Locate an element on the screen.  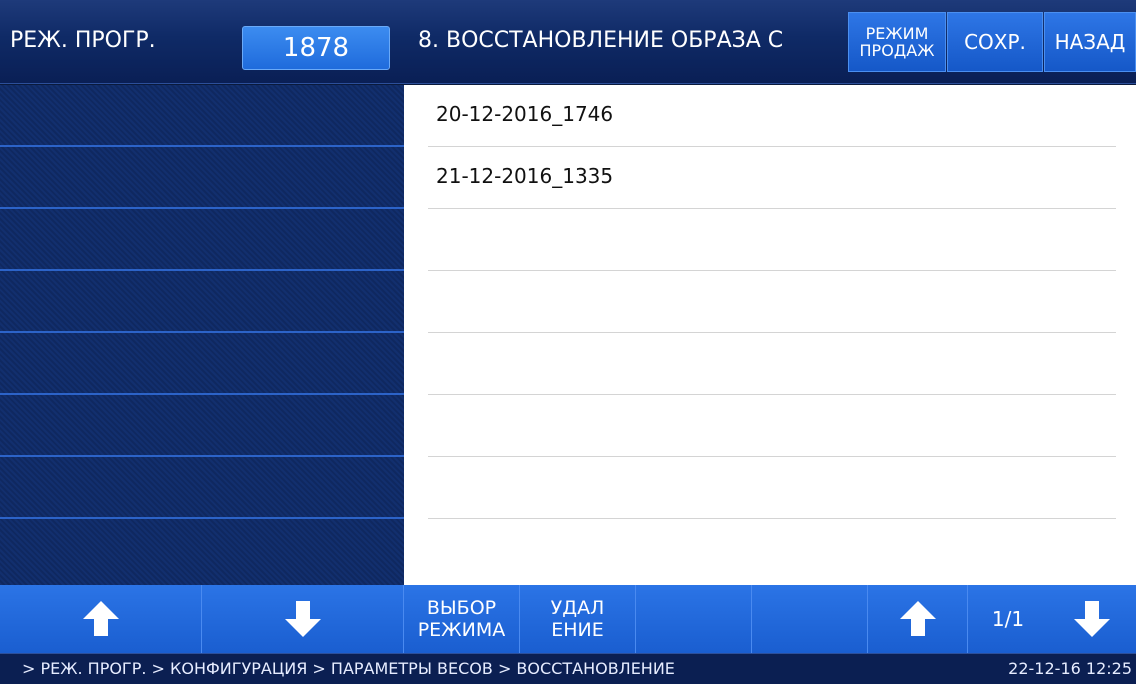
delete-button: УДАЛ ЕНИЕ is located at coordinates (578, 619).